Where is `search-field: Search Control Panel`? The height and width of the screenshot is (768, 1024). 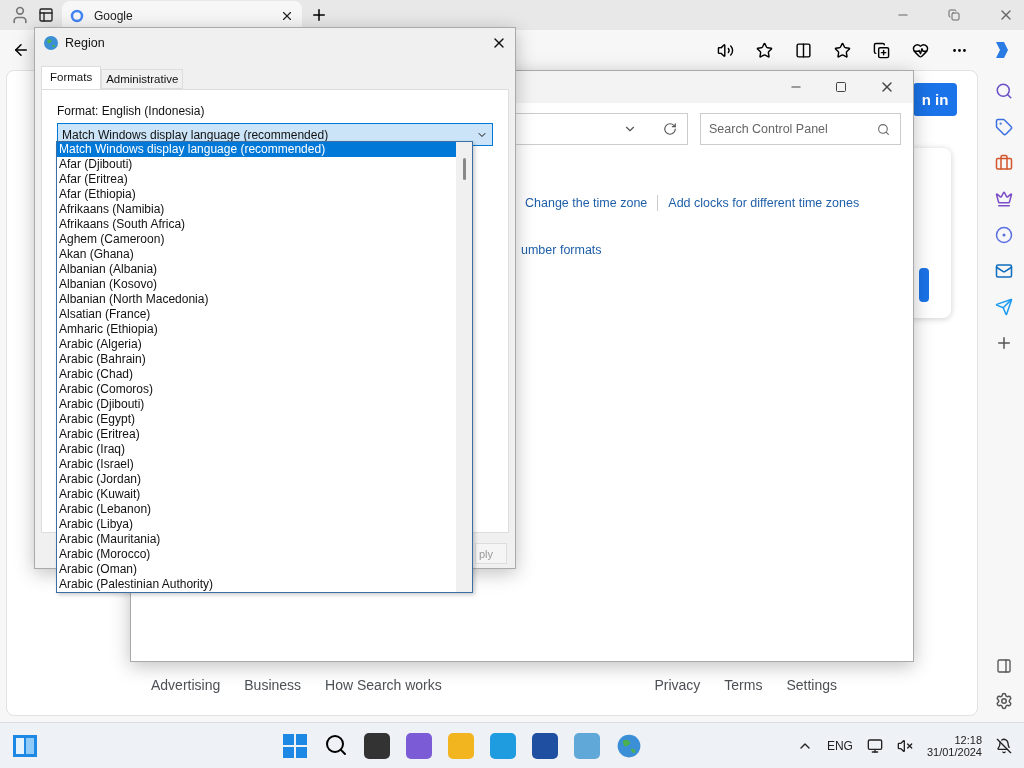 search-field: Search Control Panel is located at coordinates (800, 129).